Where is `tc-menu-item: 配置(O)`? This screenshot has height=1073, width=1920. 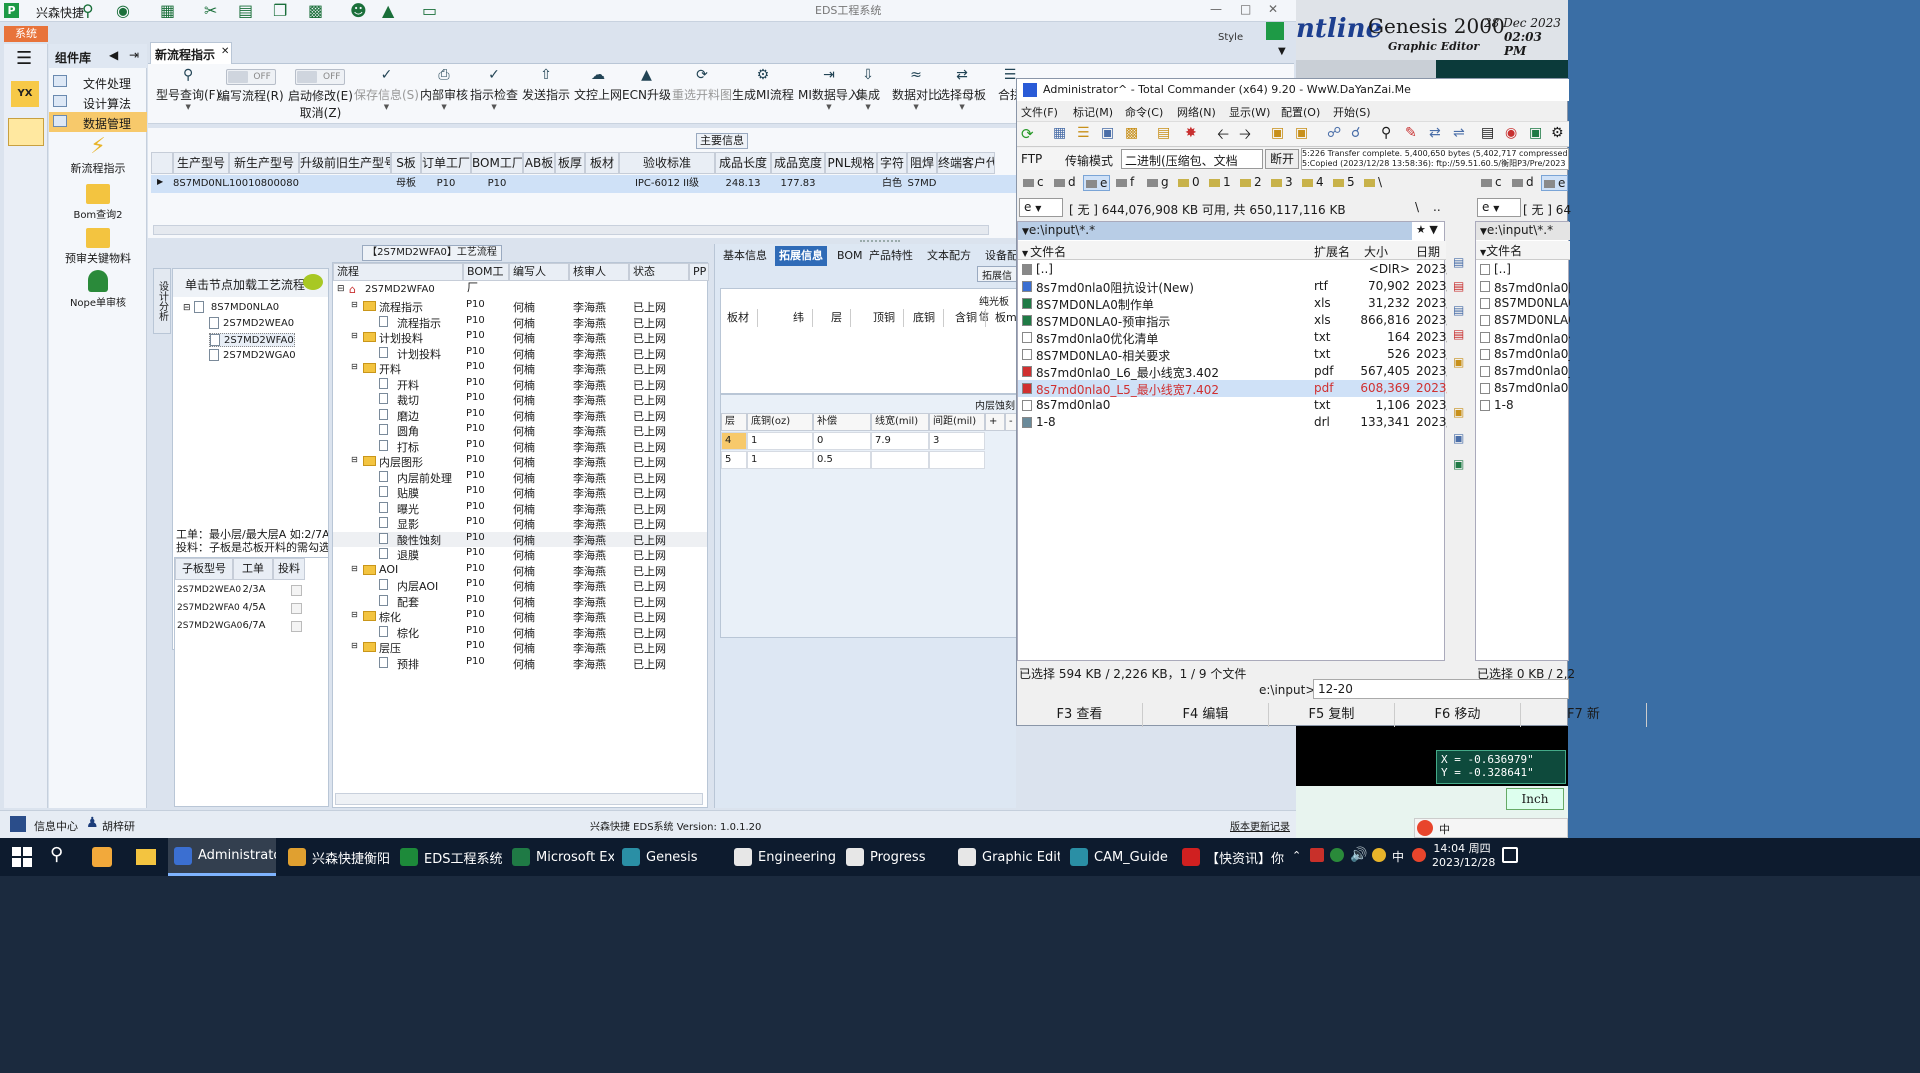
tc-menu-item: 配置(O) is located at coordinates (1300, 112).